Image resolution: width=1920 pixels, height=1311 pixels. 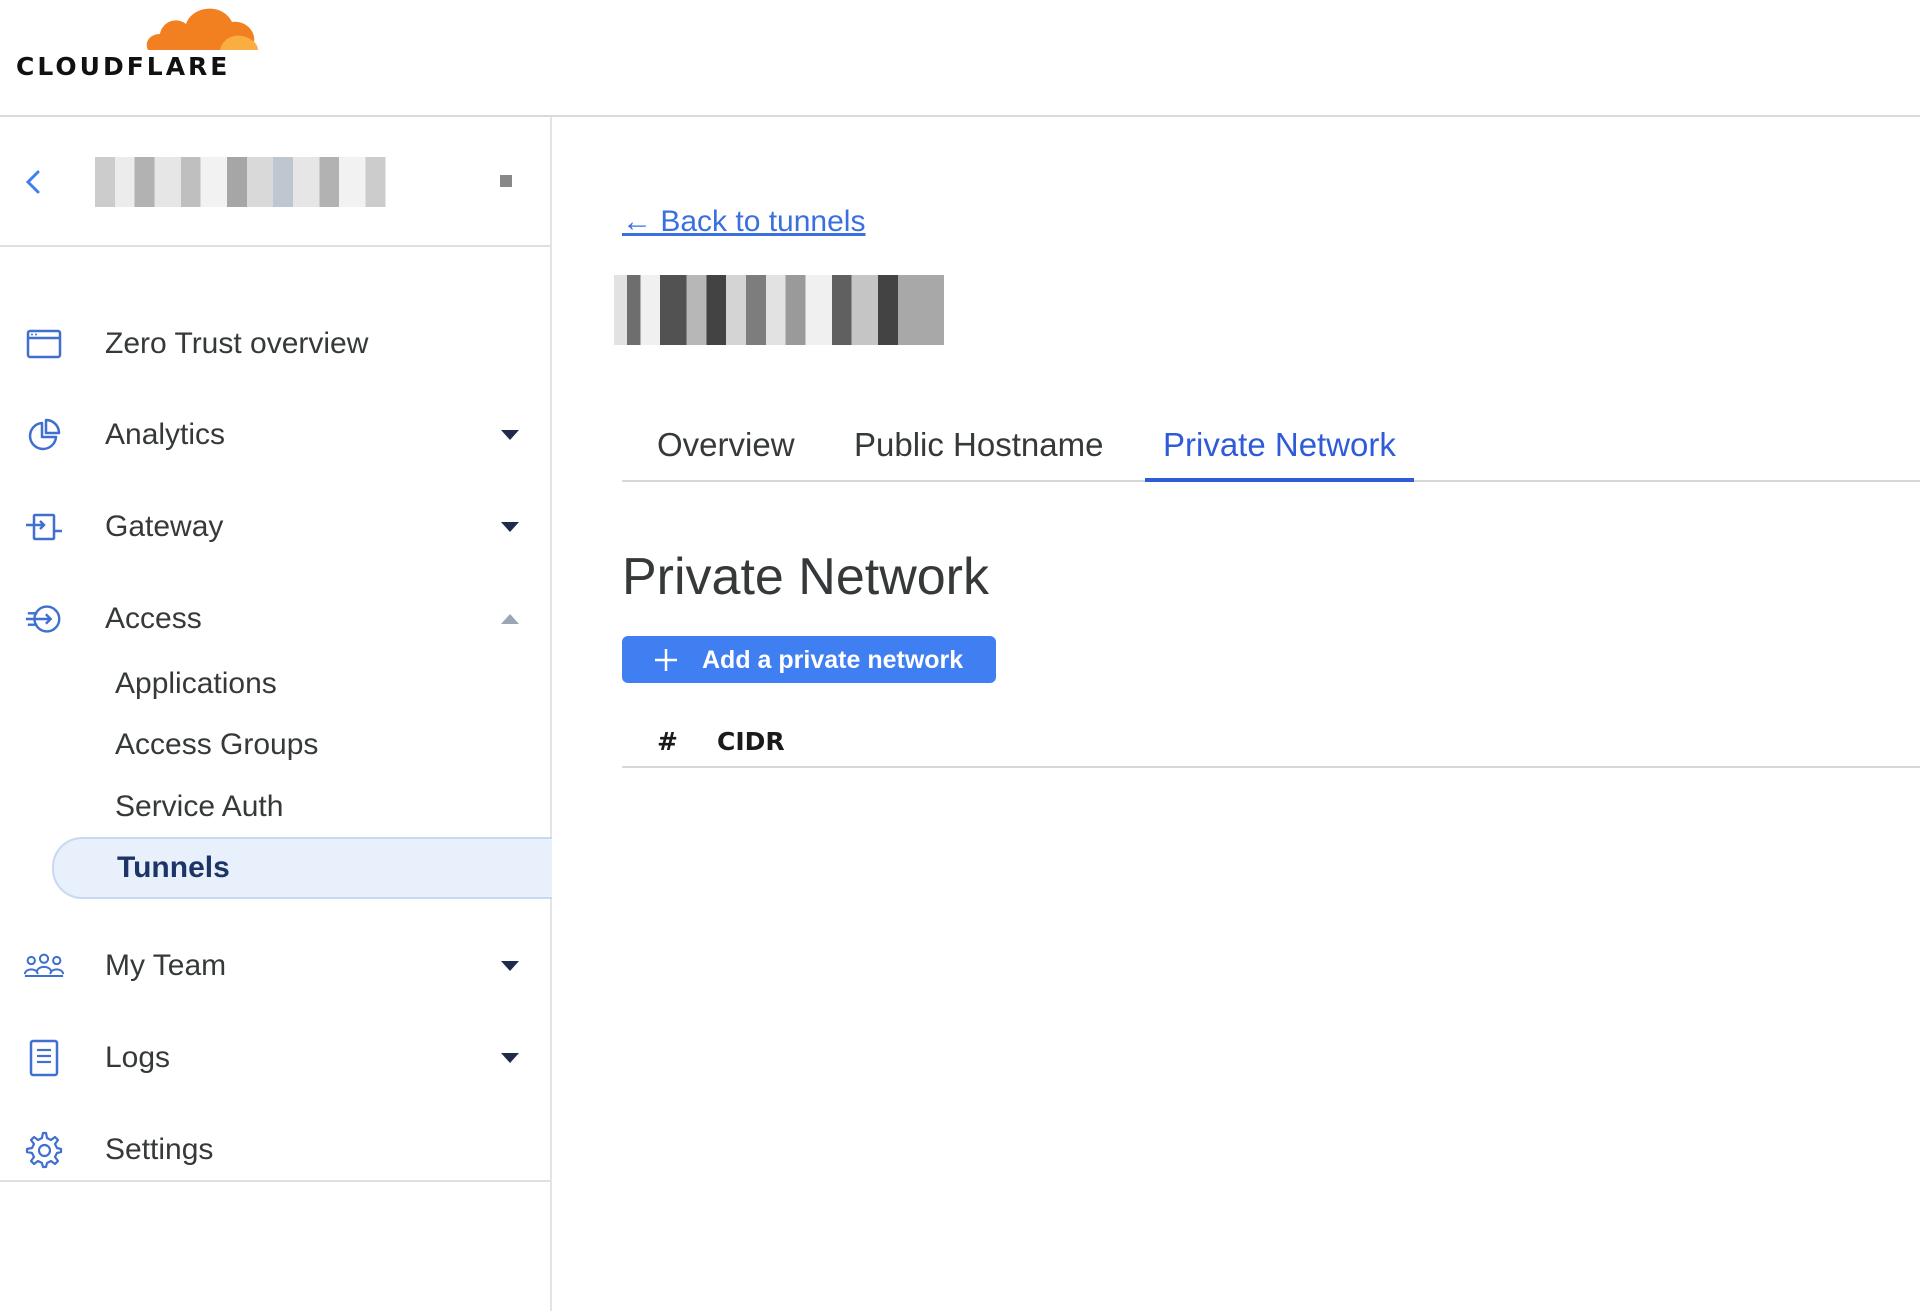 What do you see at coordinates (44, 527) in the screenshot?
I see `gateway-icon` at bounding box center [44, 527].